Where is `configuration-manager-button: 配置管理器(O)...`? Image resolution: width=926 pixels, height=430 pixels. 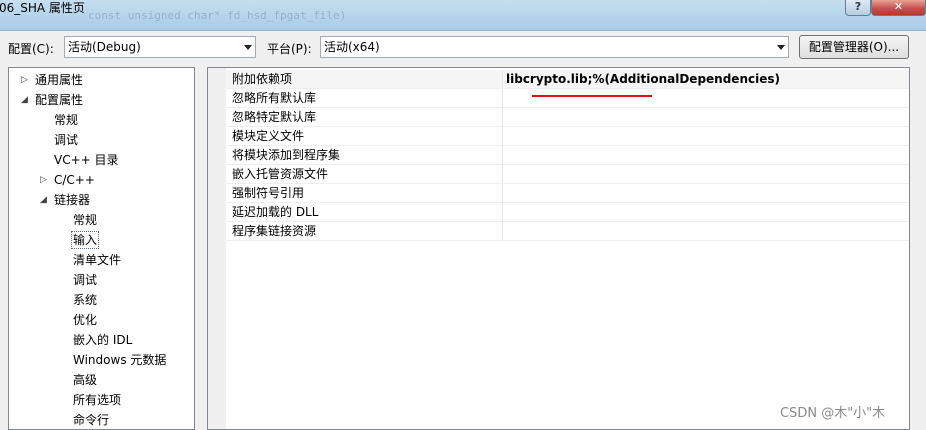
configuration-manager-button: 配置管理器(O)... is located at coordinates (854, 47).